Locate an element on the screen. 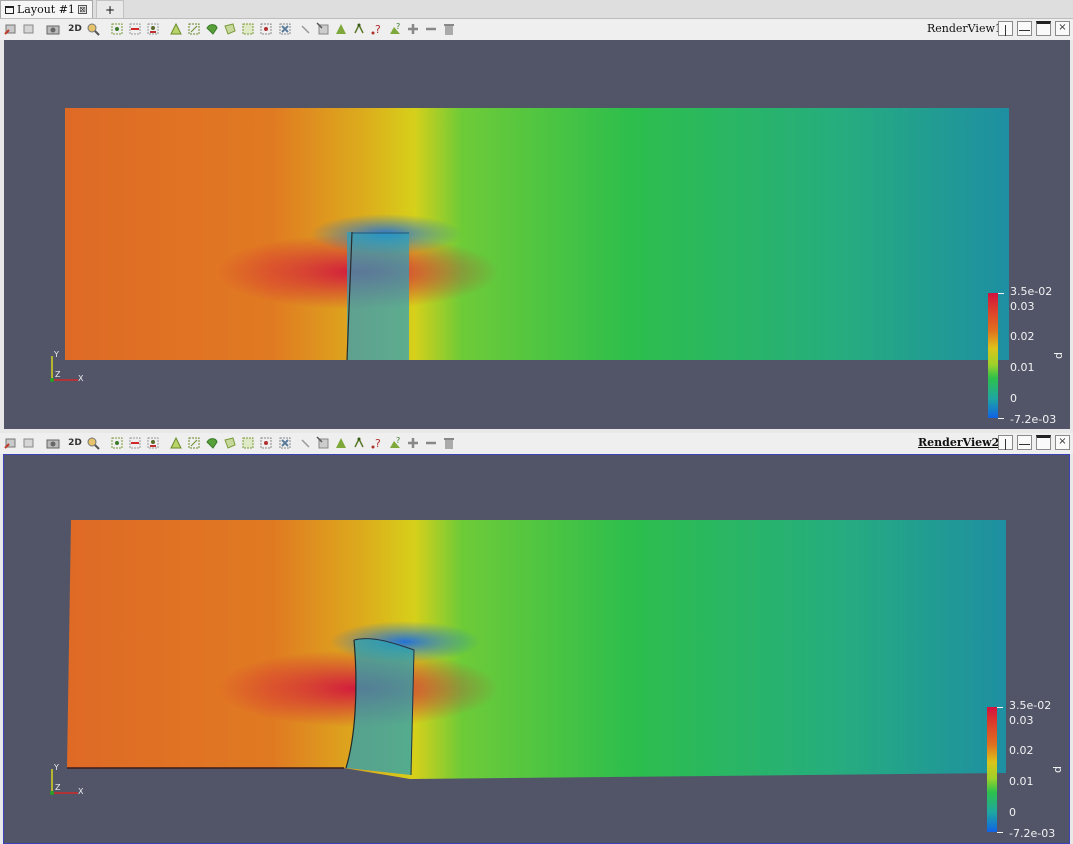 The width and height of the screenshot is (1073, 844). tab-layout-1: Layout #1 ⊠ is located at coordinates (46, 9).